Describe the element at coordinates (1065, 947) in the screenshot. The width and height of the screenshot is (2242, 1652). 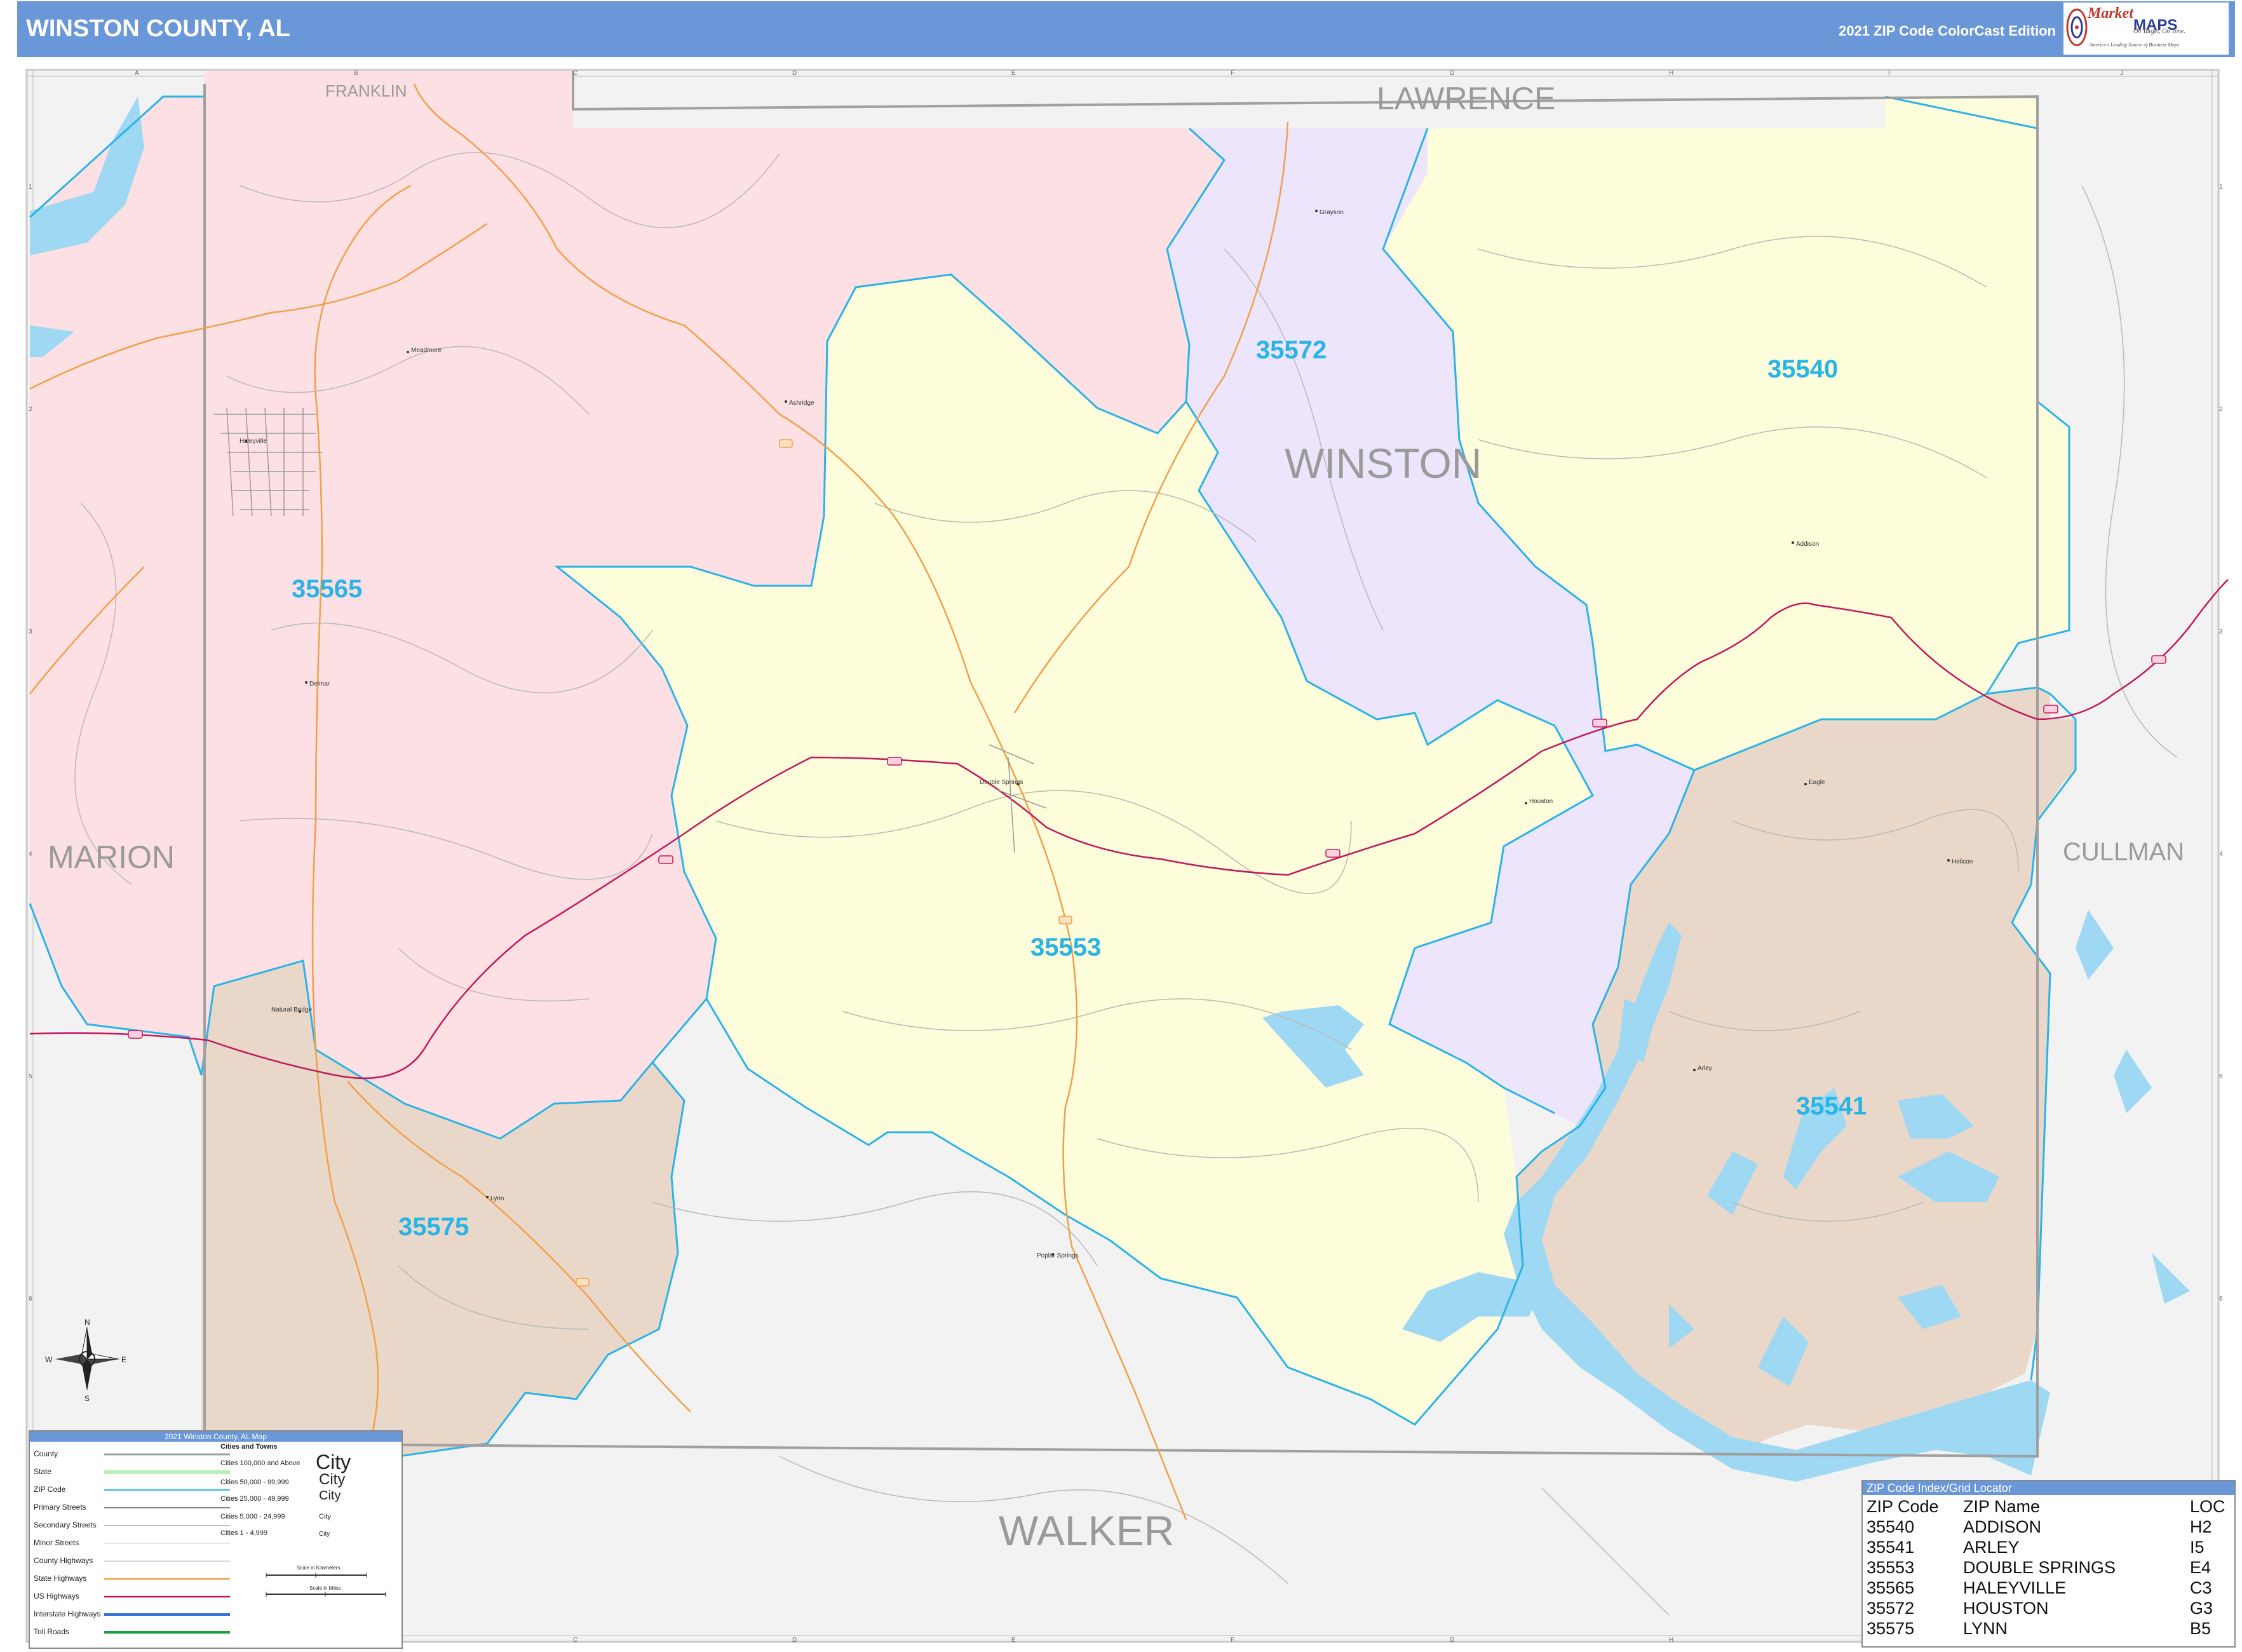
I see `zip-label-35553: 35553` at that location.